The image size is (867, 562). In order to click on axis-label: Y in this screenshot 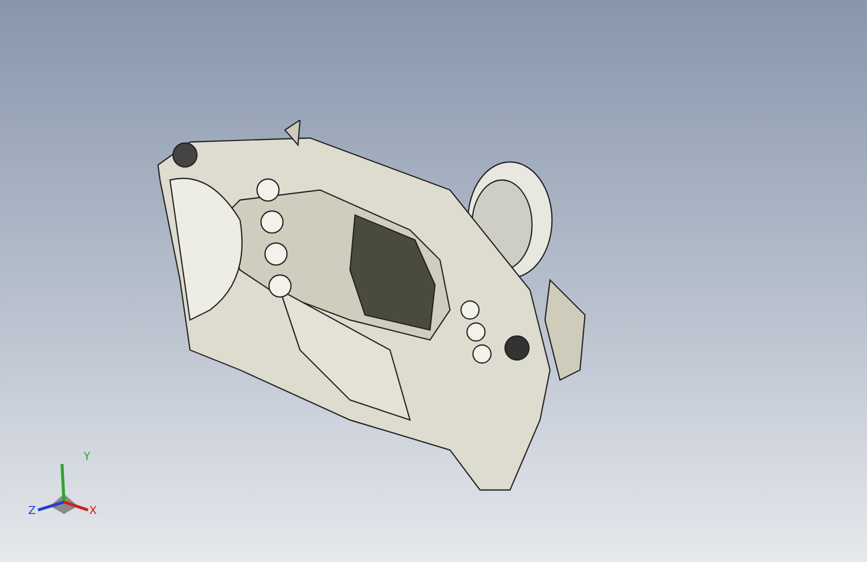, I will do `click(87, 456)`.